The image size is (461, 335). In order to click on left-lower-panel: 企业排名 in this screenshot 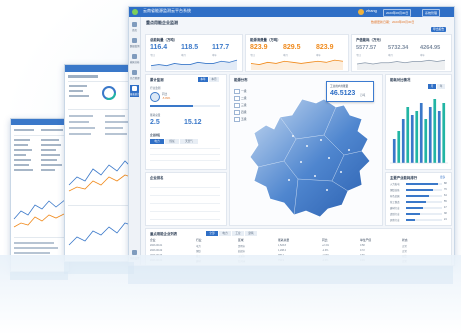, I will do `click(186, 199)`.